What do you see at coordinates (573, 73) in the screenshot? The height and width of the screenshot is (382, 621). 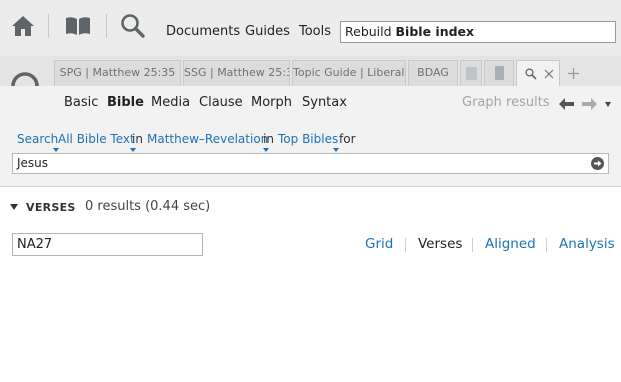 I see `new-tab-plus-icon` at bounding box center [573, 73].